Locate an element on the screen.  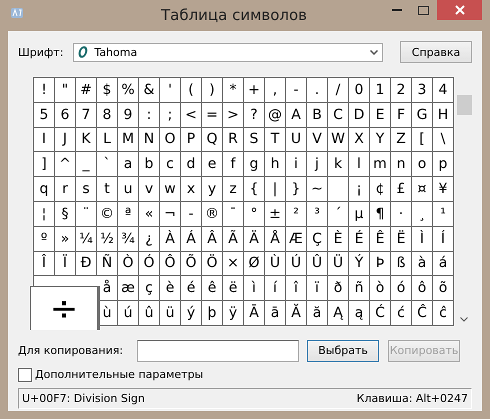
character-cell: r is located at coordinates (65, 189).